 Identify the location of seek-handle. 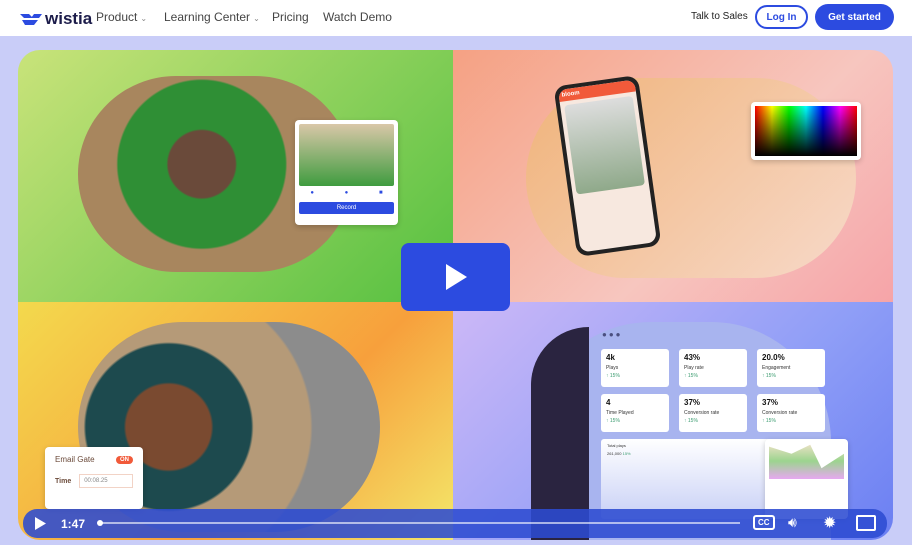
(100, 523).